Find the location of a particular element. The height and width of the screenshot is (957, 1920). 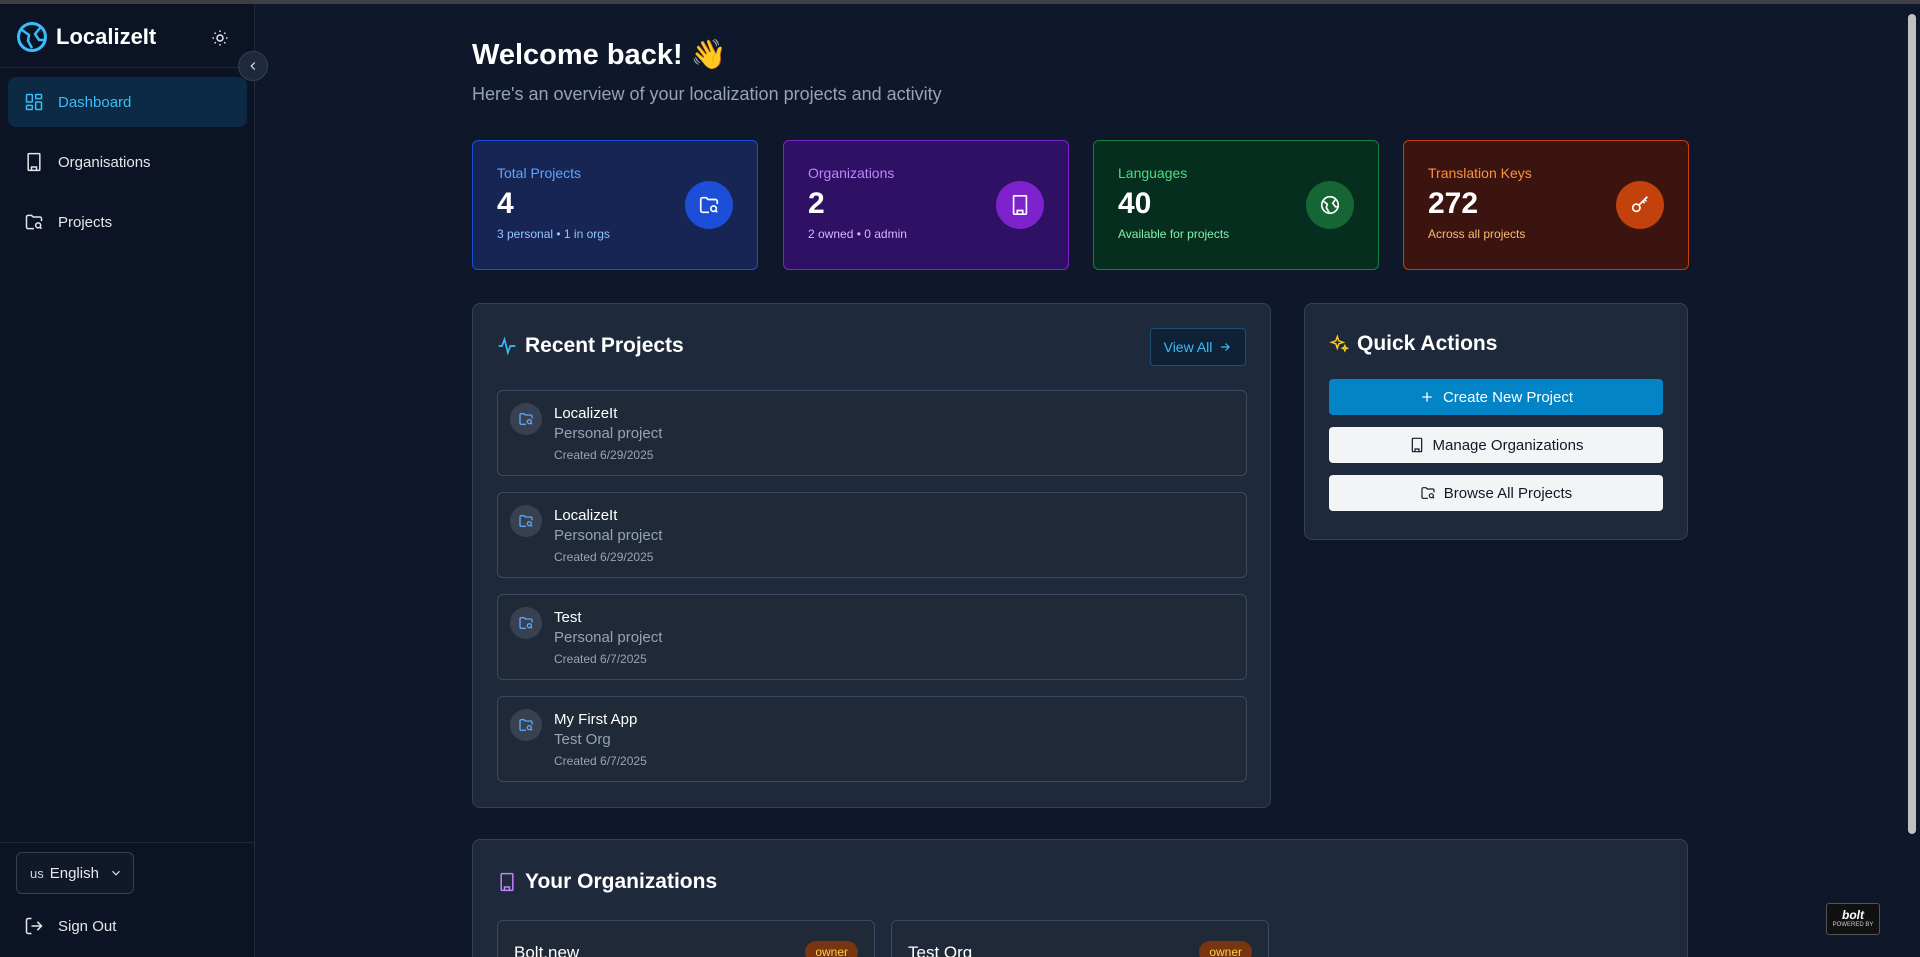

plus-icon is located at coordinates (1427, 397).